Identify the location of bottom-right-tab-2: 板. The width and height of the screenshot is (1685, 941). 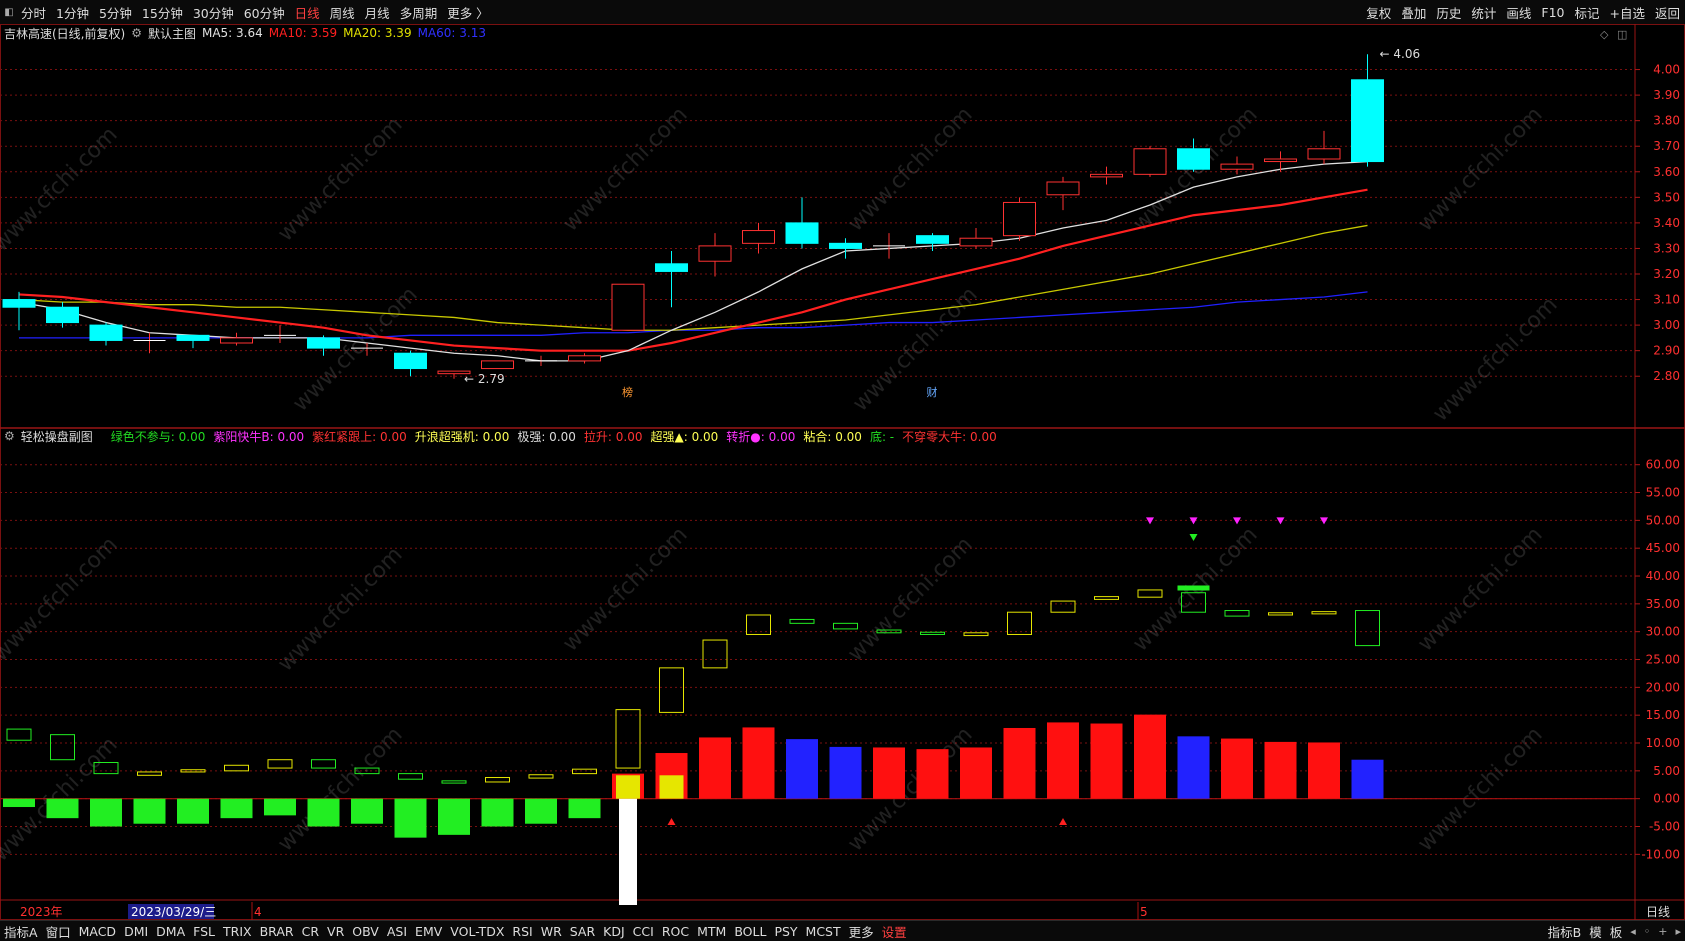
(1616, 931).